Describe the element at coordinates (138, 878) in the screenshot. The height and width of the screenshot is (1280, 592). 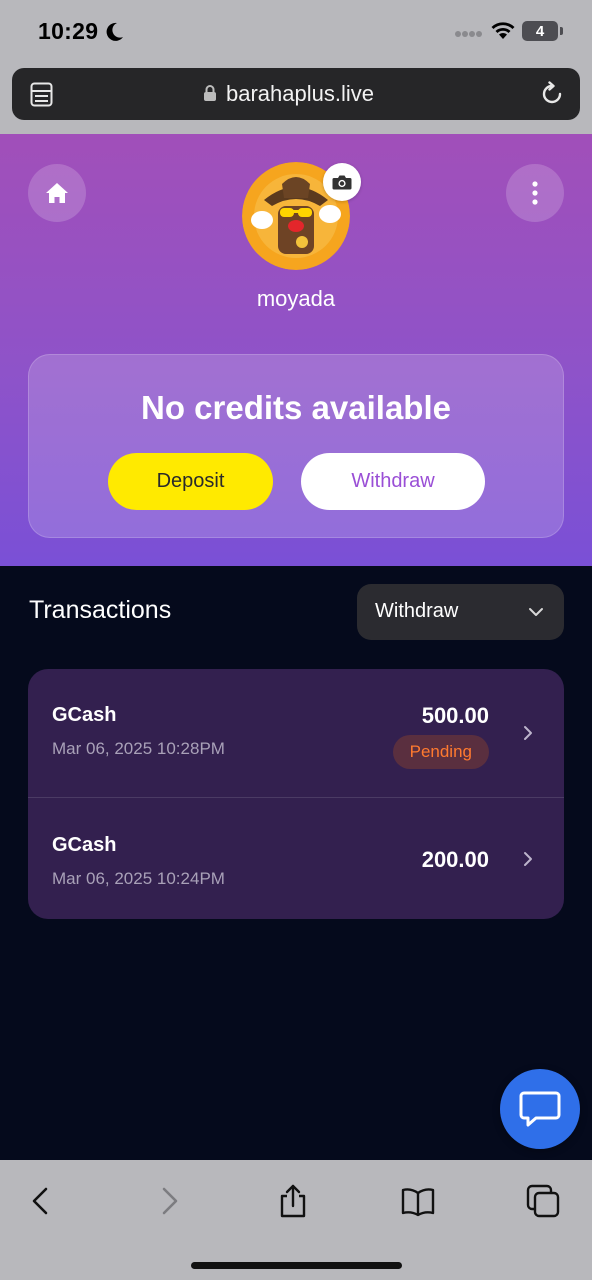
I see `transaction-date: Mar 06, 2025 10:24PM` at that location.